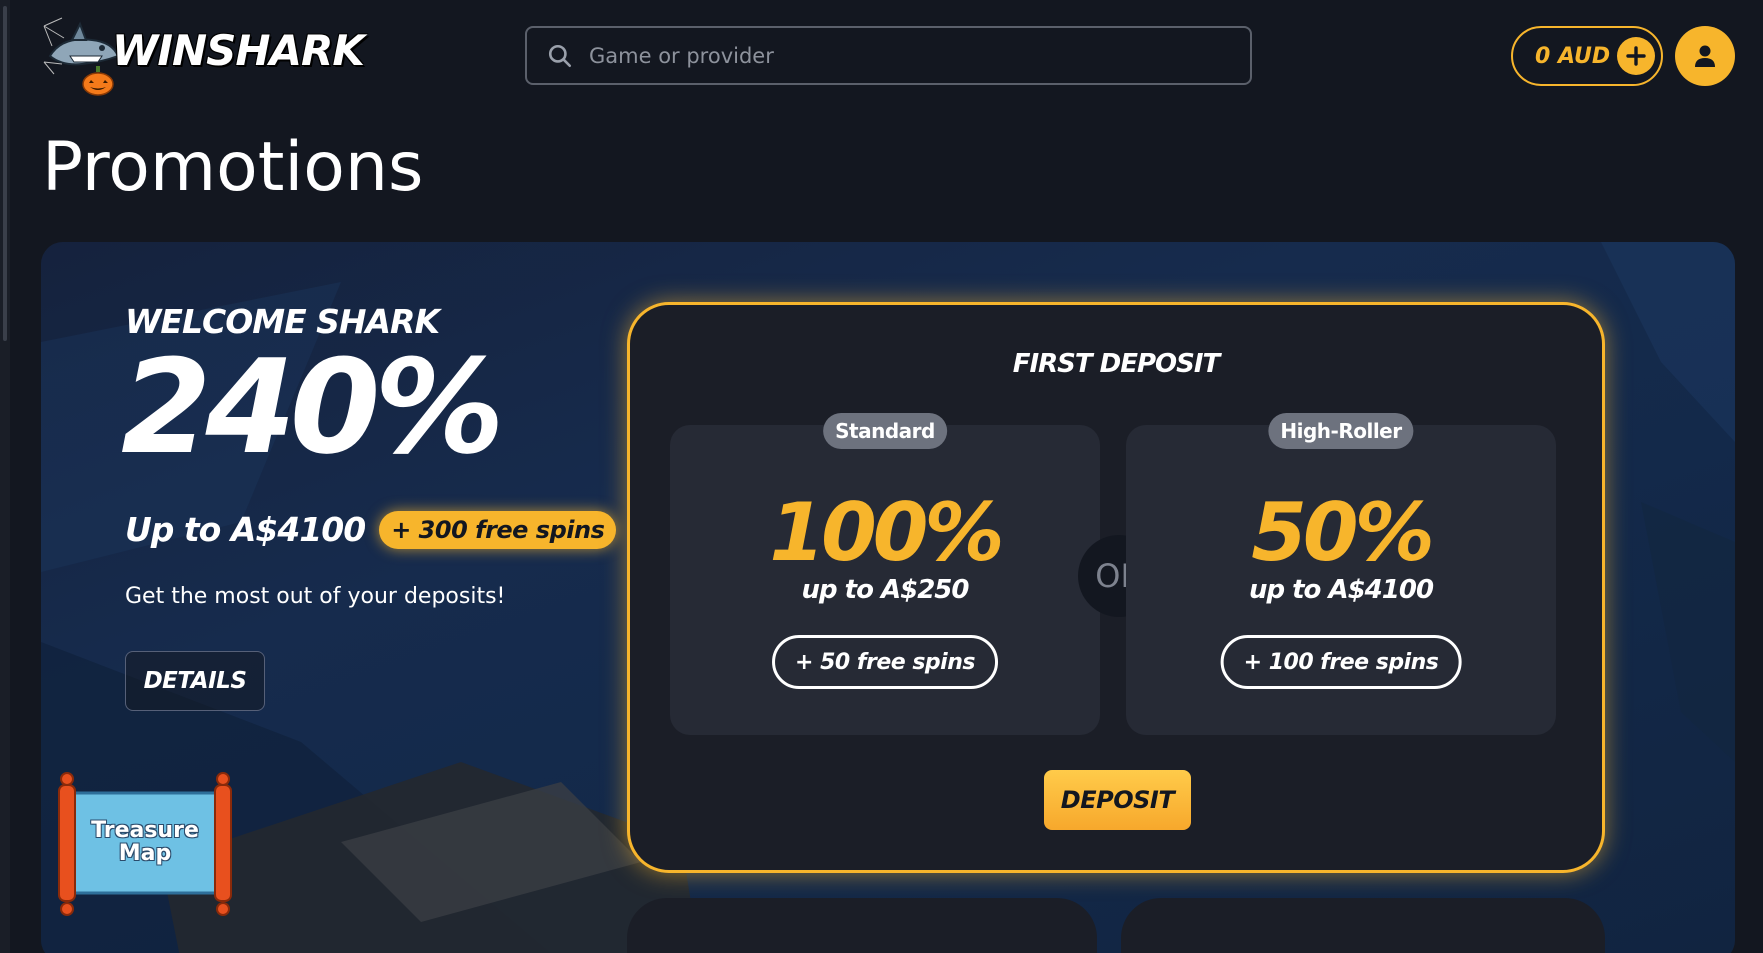 This screenshot has width=1763, height=953. Describe the element at coordinates (560, 55) in the screenshot. I see `search-icon` at that location.